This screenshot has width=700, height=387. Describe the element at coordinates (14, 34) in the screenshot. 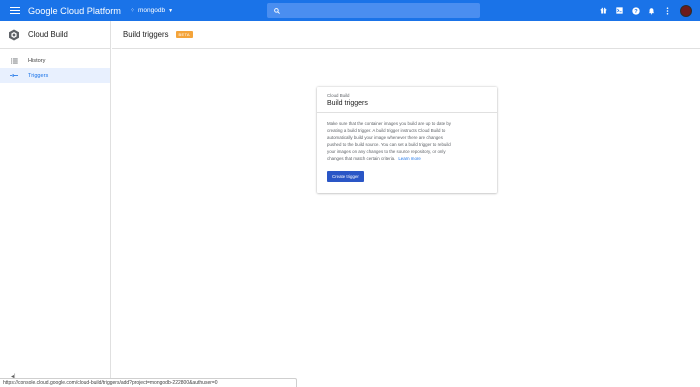

I see `cloud-build-logo-icon` at that location.